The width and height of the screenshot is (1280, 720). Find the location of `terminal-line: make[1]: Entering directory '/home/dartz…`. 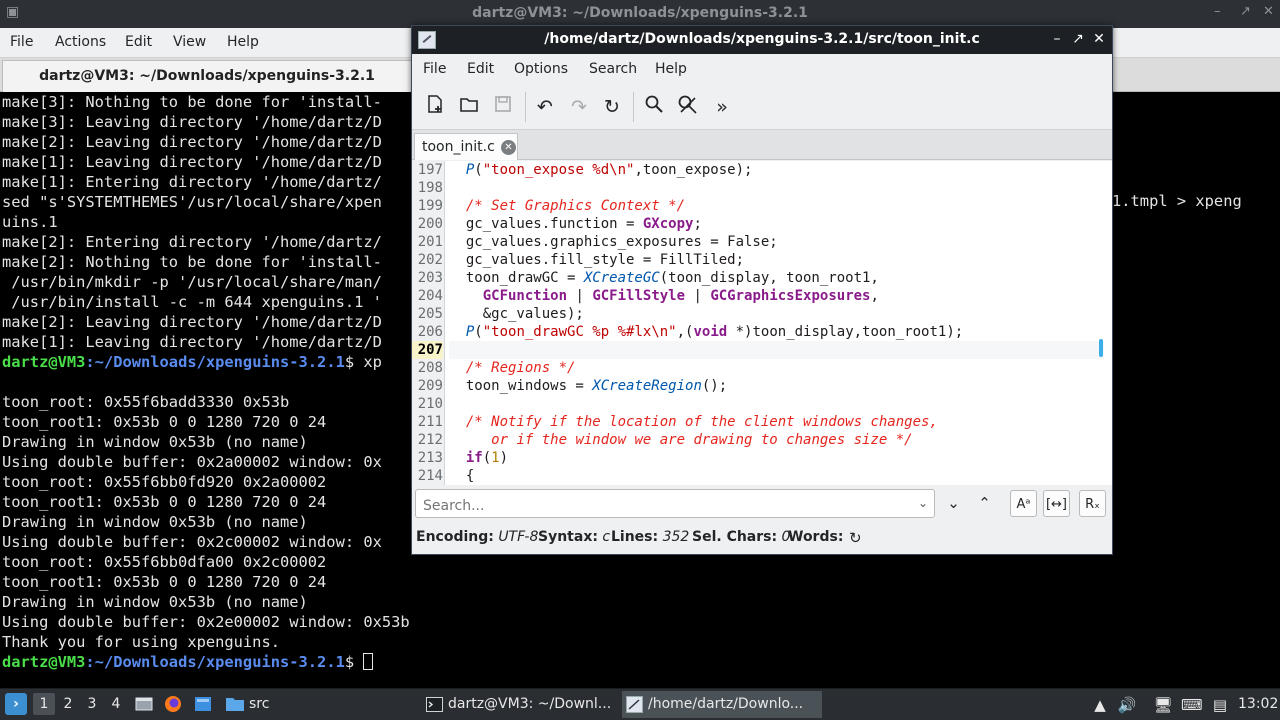

terminal-line: make[1]: Entering directory '/home/dartz… is located at coordinates (192, 182).